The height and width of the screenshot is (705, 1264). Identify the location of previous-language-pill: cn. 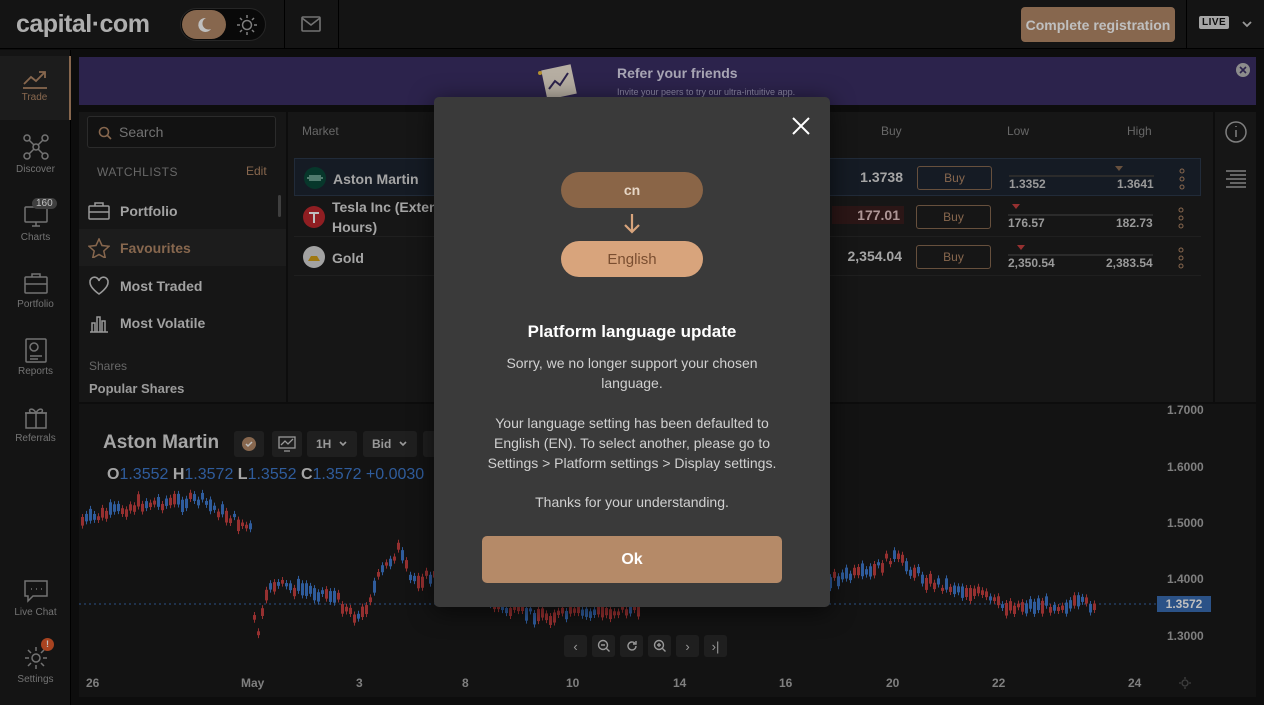
(632, 190).